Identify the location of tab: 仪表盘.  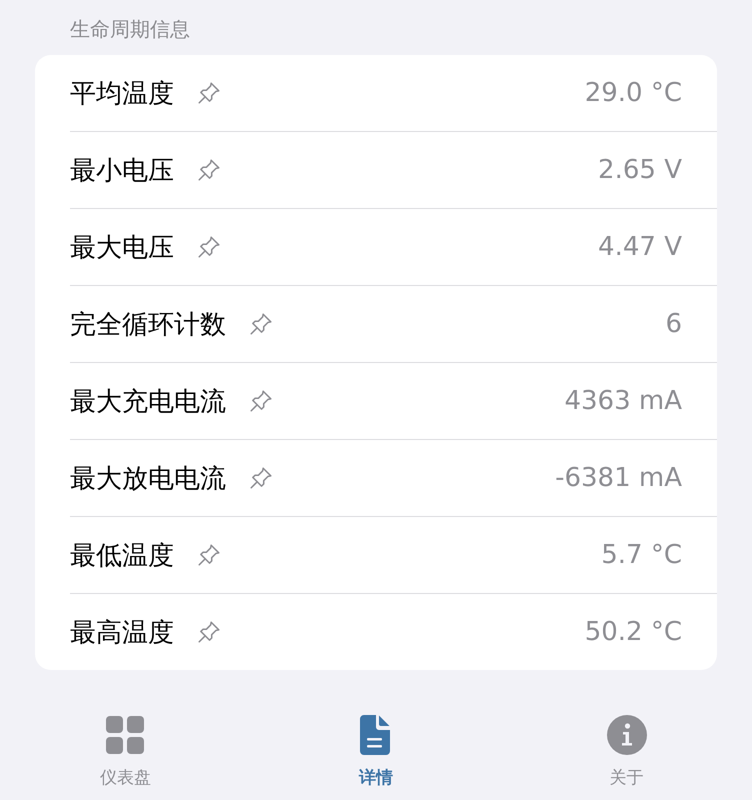
(125, 751).